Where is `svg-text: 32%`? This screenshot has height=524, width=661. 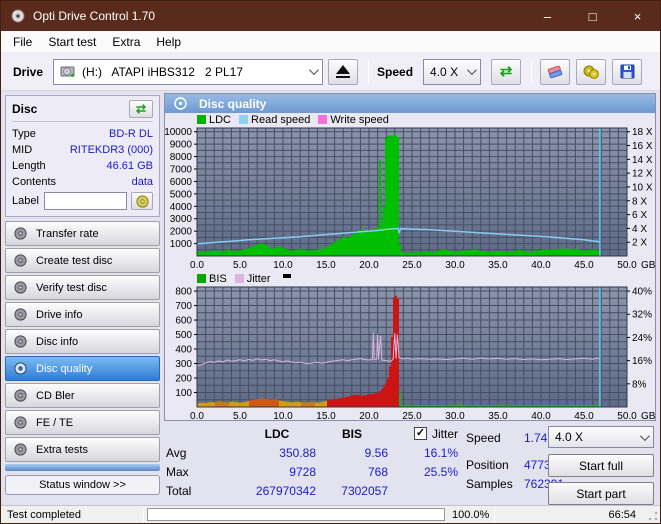 svg-text: 32% is located at coordinates (642, 315).